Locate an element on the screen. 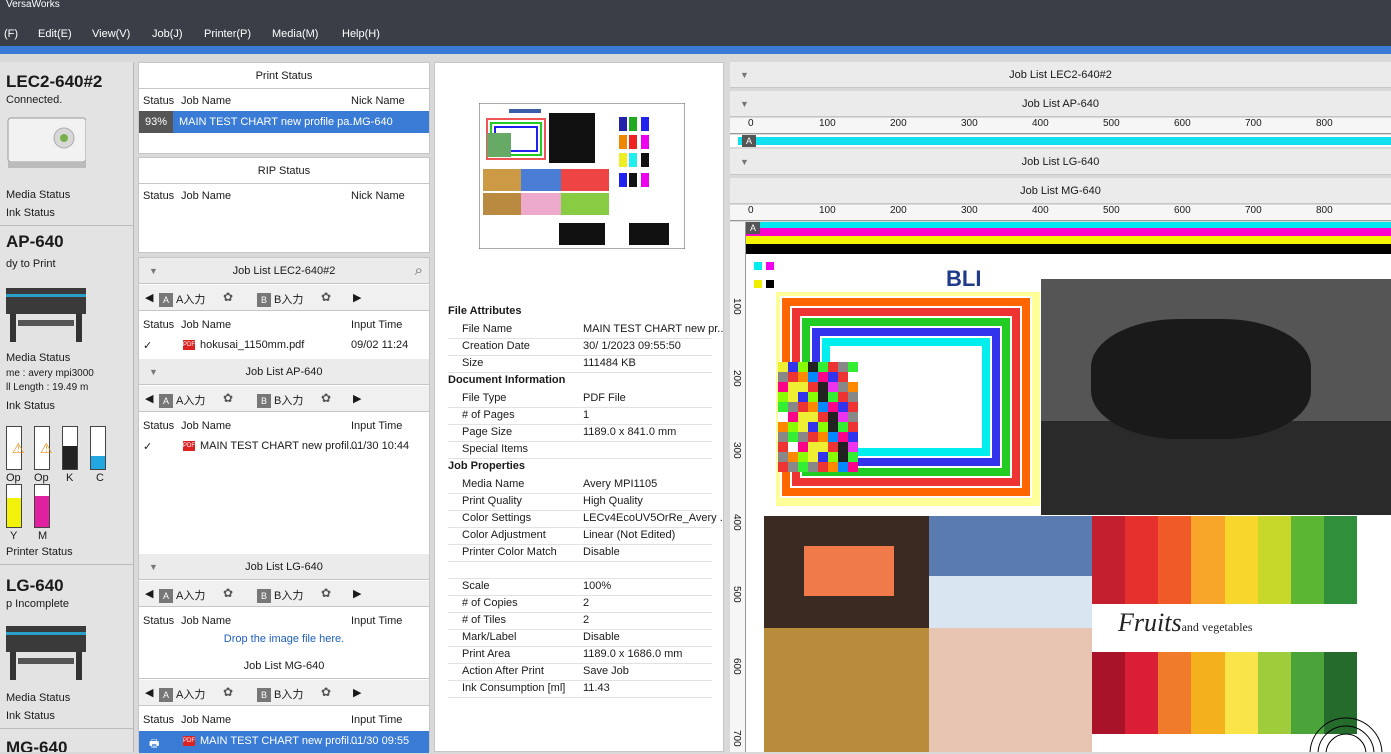 This screenshot has height=754, width=1391. job-list-right-lec: ▼ Job List LEC2-640#2 is located at coordinates (1060, 75).